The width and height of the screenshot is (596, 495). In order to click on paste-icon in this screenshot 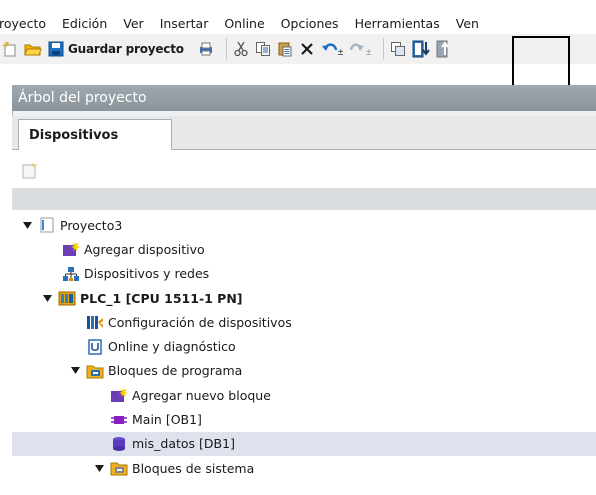, I will do `click(285, 49)`.